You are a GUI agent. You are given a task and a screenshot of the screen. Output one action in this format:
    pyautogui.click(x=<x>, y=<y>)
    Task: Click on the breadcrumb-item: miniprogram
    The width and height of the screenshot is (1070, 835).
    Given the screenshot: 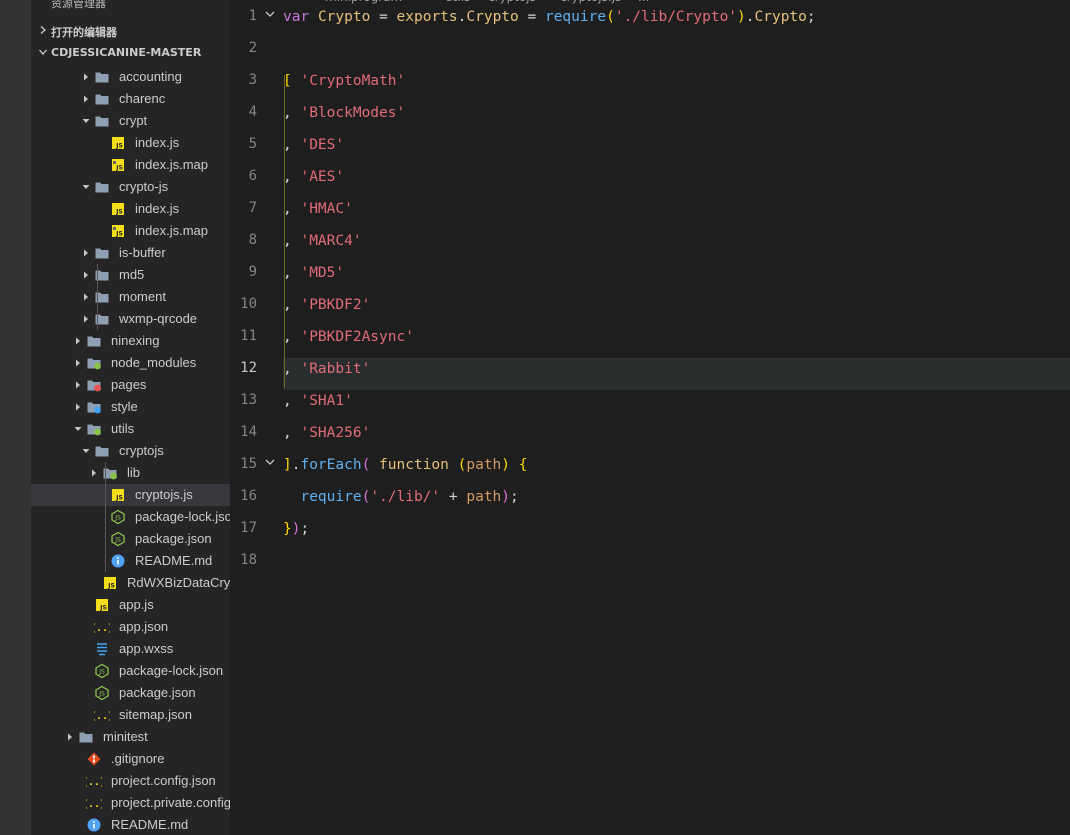 What is the action you would take?
    pyautogui.click(x=363, y=2)
    